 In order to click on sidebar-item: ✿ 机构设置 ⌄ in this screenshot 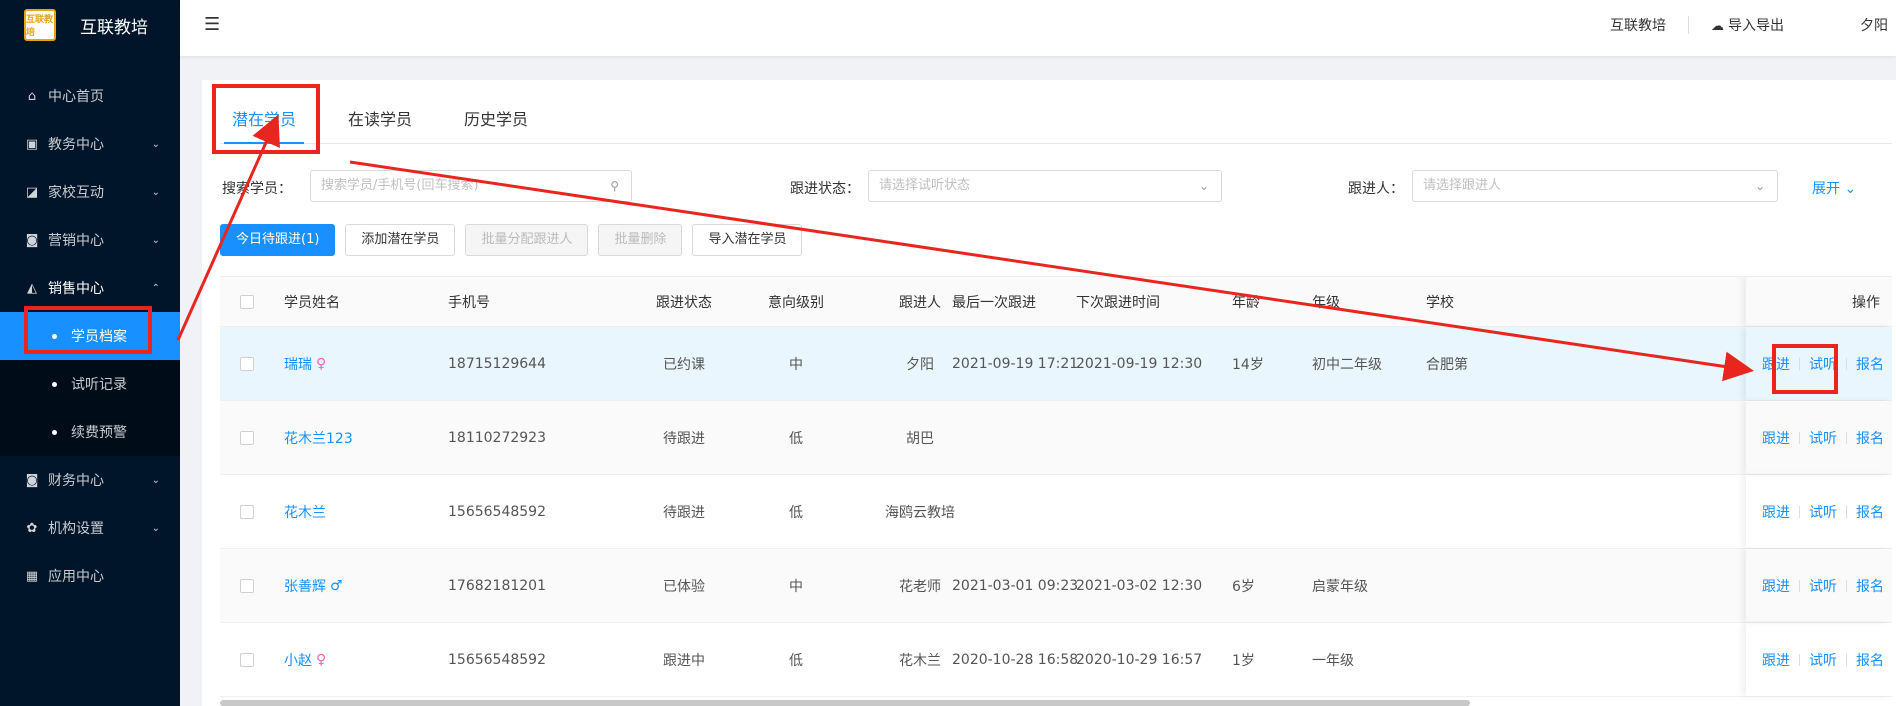, I will do `click(90, 528)`.